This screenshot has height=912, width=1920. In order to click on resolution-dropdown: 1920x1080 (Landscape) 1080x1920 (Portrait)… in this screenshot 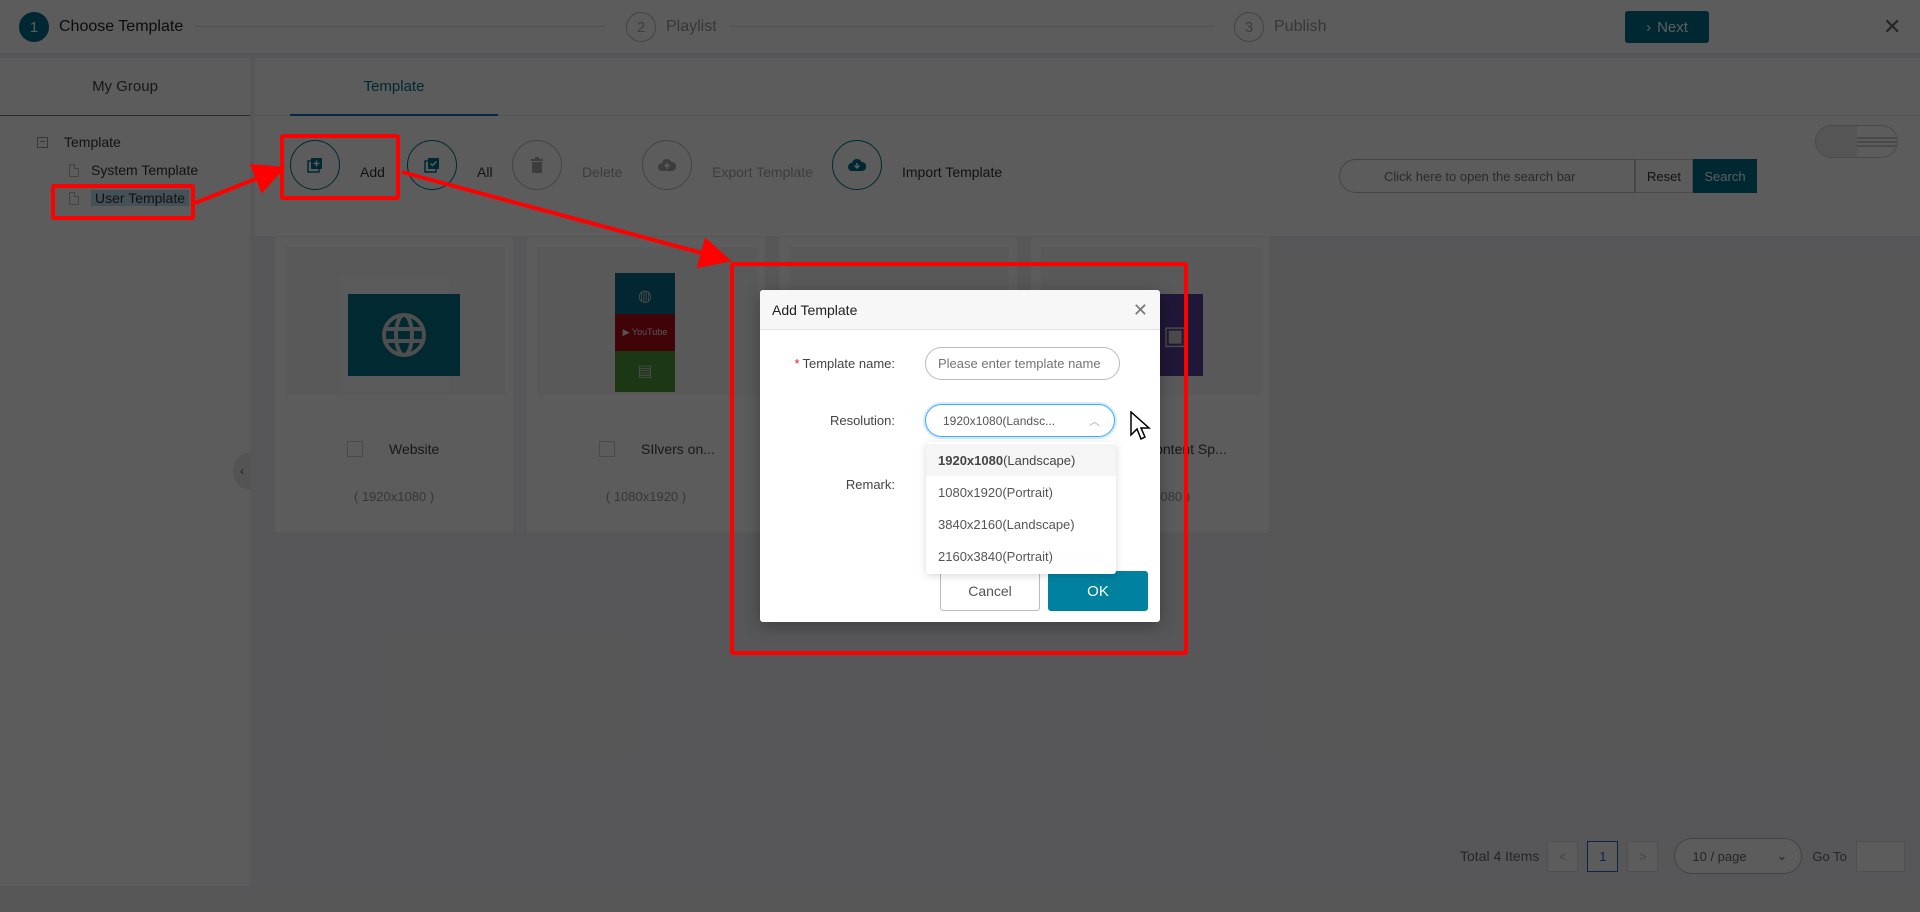, I will do `click(1021, 508)`.